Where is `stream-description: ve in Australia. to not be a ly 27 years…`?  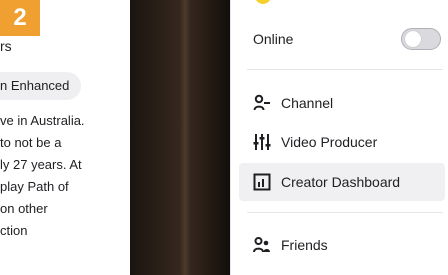
stream-description: ve in Australia. to not be a ly 27 years… is located at coordinates (65, 176).